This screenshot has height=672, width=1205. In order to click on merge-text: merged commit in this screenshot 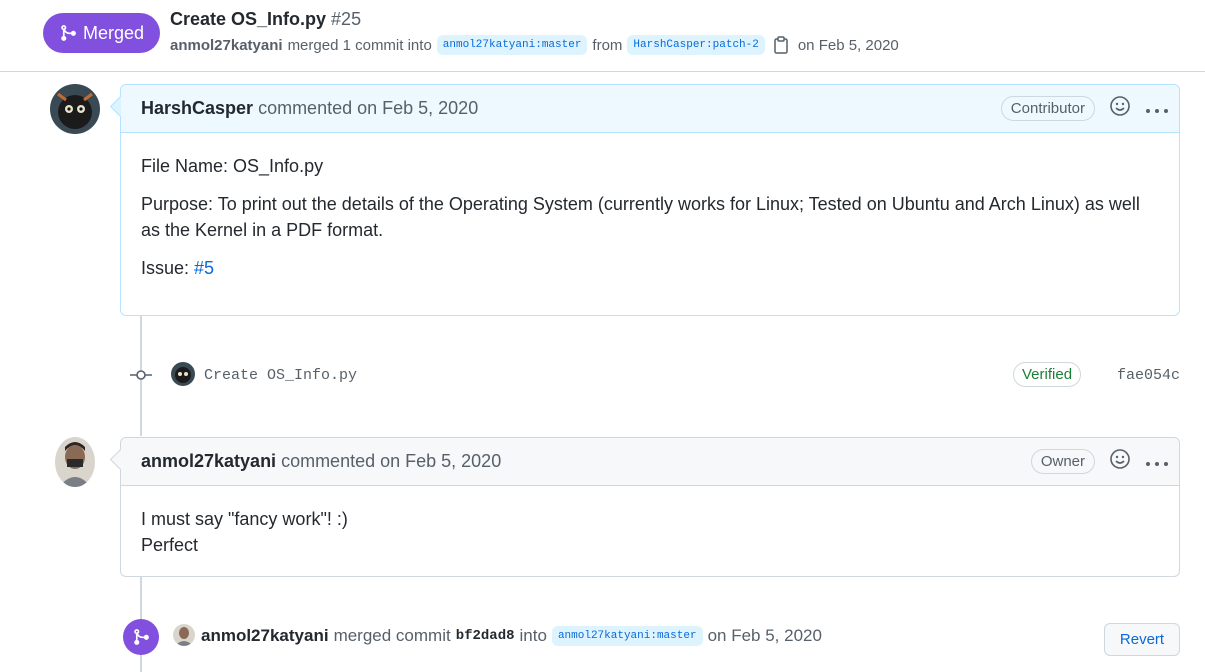, I will do `click(392, 635)`.